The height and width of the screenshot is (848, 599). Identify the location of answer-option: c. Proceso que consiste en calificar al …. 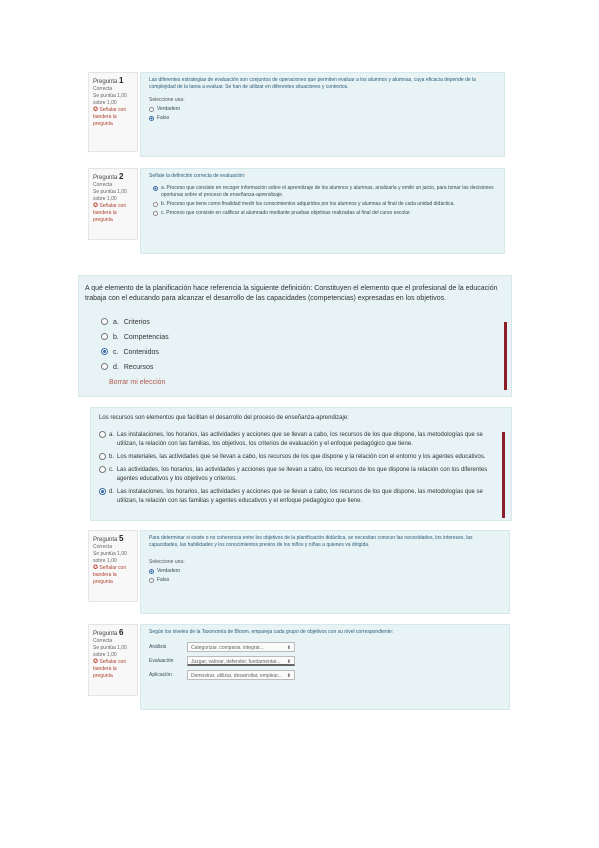
(324, 213).